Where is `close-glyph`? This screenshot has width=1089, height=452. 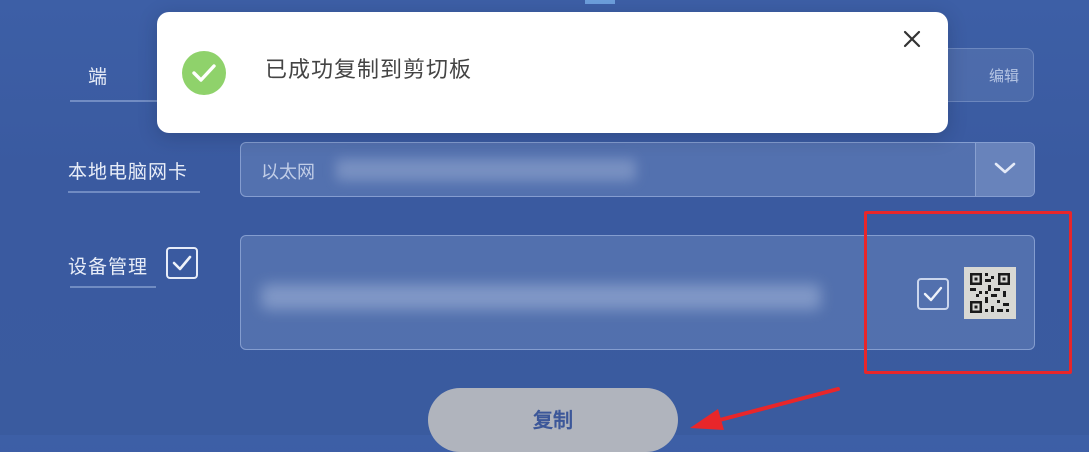 close-glyph is located at coordinates (912, 39).